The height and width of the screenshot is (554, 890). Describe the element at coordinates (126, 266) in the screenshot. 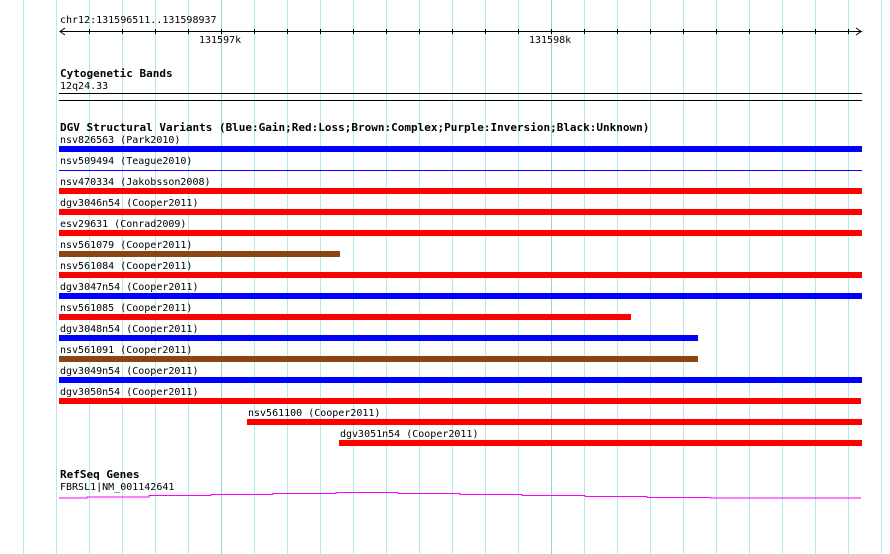

I see `variant-label: nsv561084 (Cooper2011)` at that location.